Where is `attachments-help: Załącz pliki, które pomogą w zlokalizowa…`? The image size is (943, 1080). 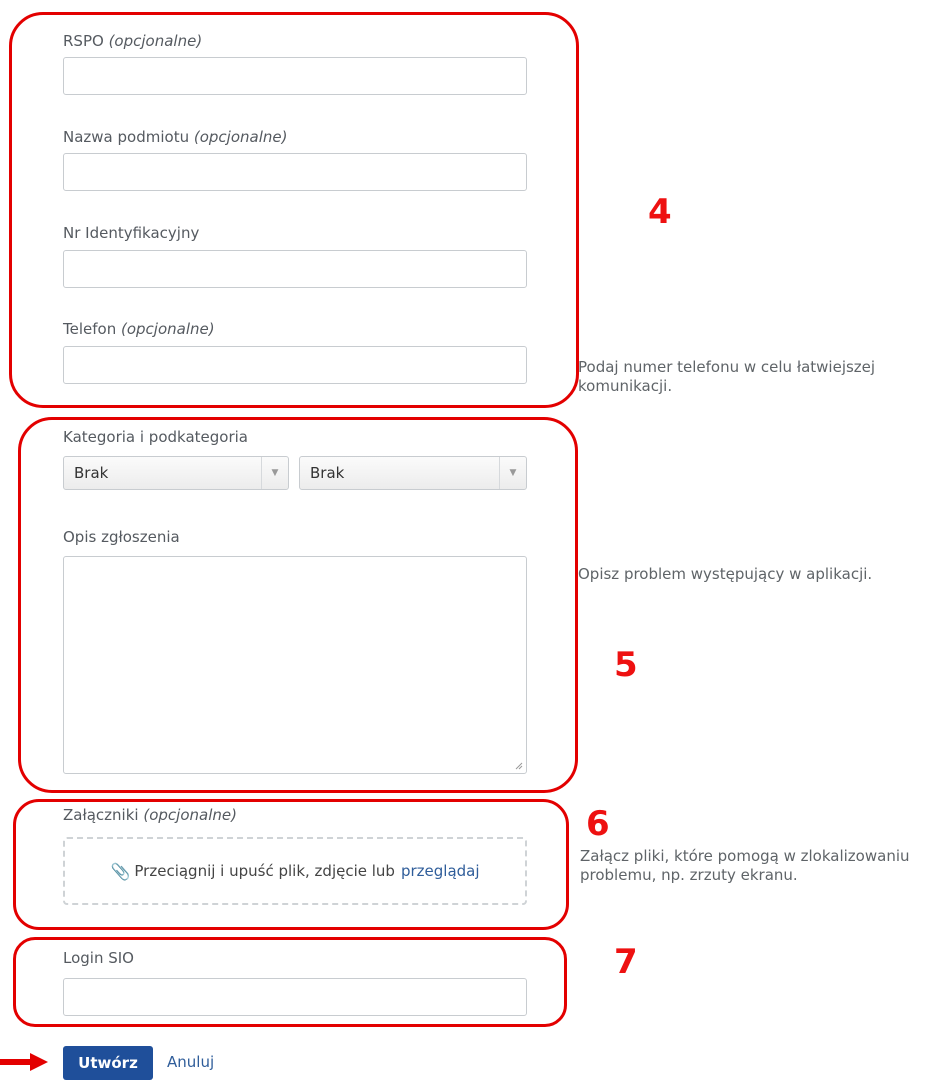 attachments-help: Załącz pliki, które pomogą w zlokalizowa… is located at coordinates (745, 865).